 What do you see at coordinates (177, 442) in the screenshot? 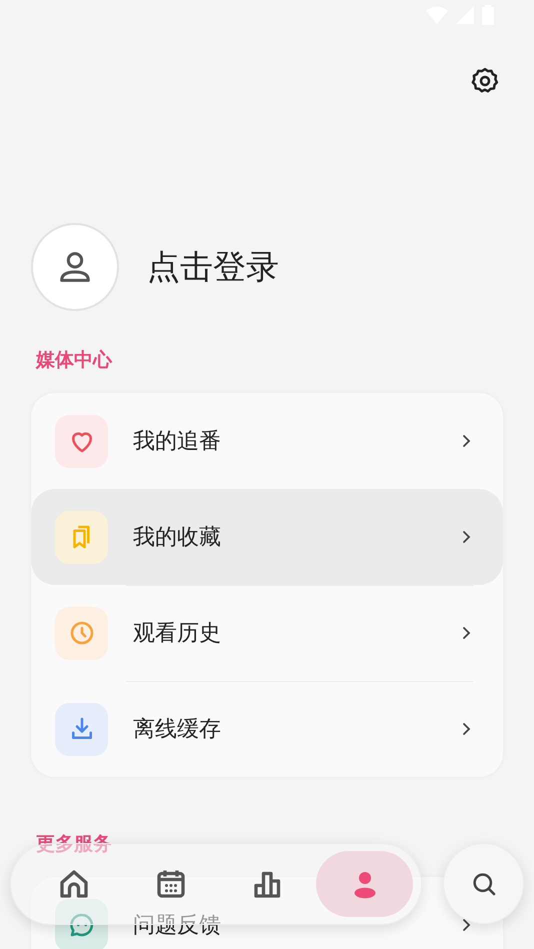
I see `menu-label: 我的追番` at bounding box center [177, 442].